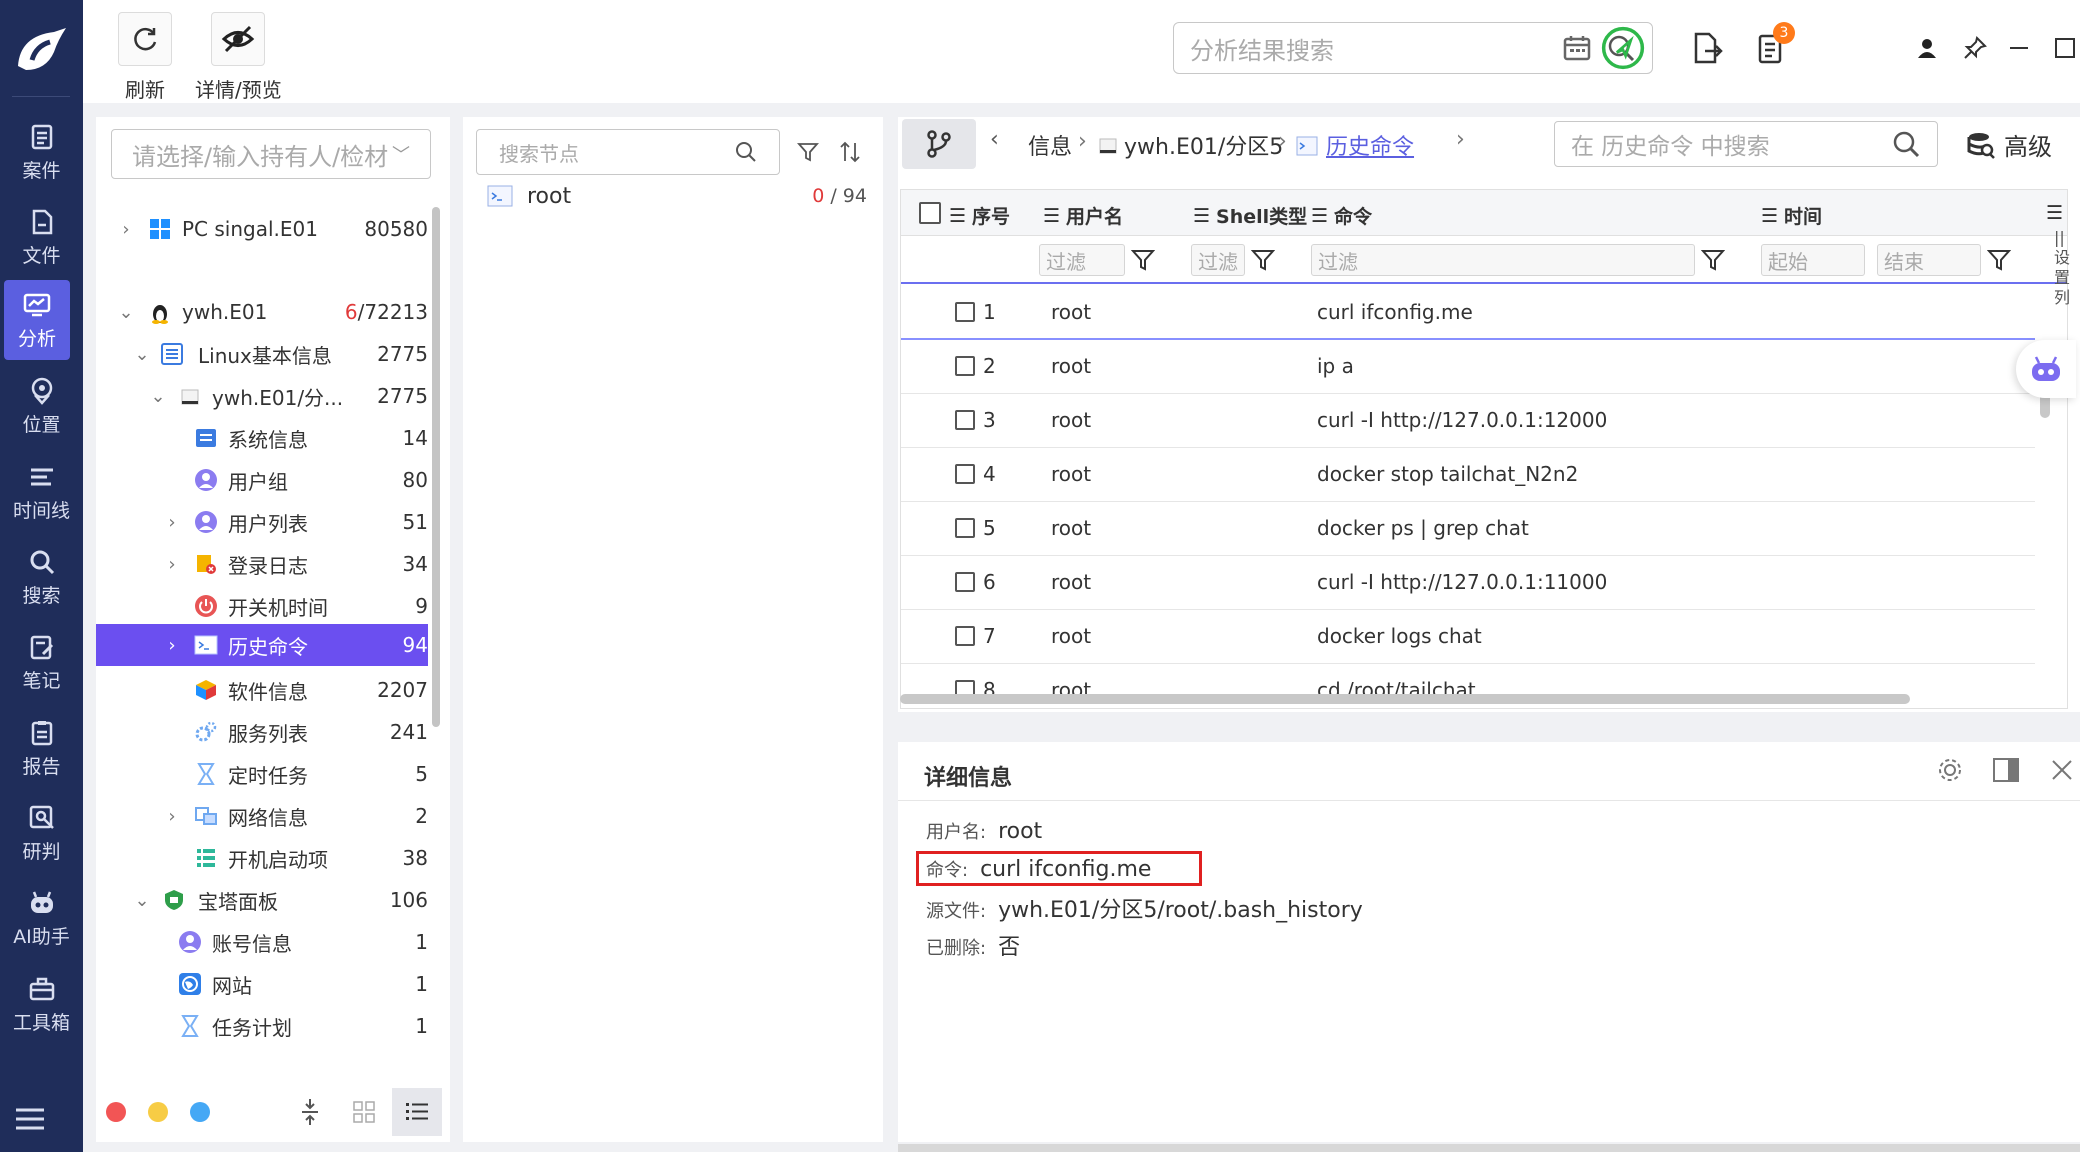  Describe the element at coordinates (41, 1004) in the screenshot. I see `nav-toolbox: 工具箱` at that location.